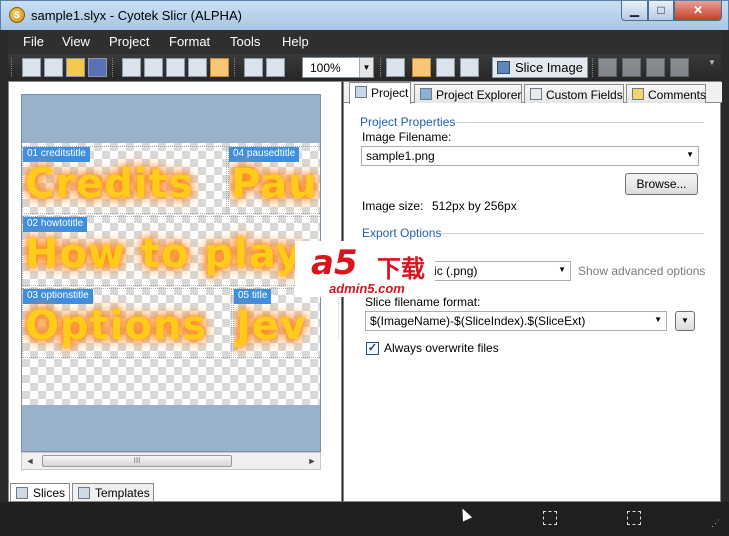 The height and width of the screenshot is (536, 729). What do you see at coordinates (530, 156) in the screenshot?
I see `image-filename-select: sample1.png ▼` at bounding box center [530, 156].